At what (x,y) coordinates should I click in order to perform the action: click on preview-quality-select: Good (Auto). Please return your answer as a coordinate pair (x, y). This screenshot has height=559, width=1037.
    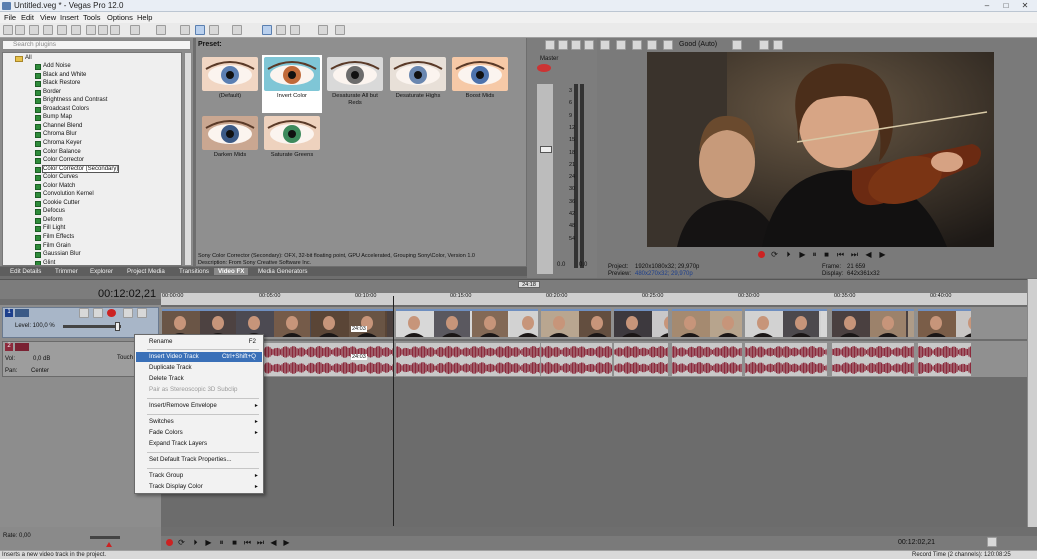
    Looking at the image, I should click on (698, 44).